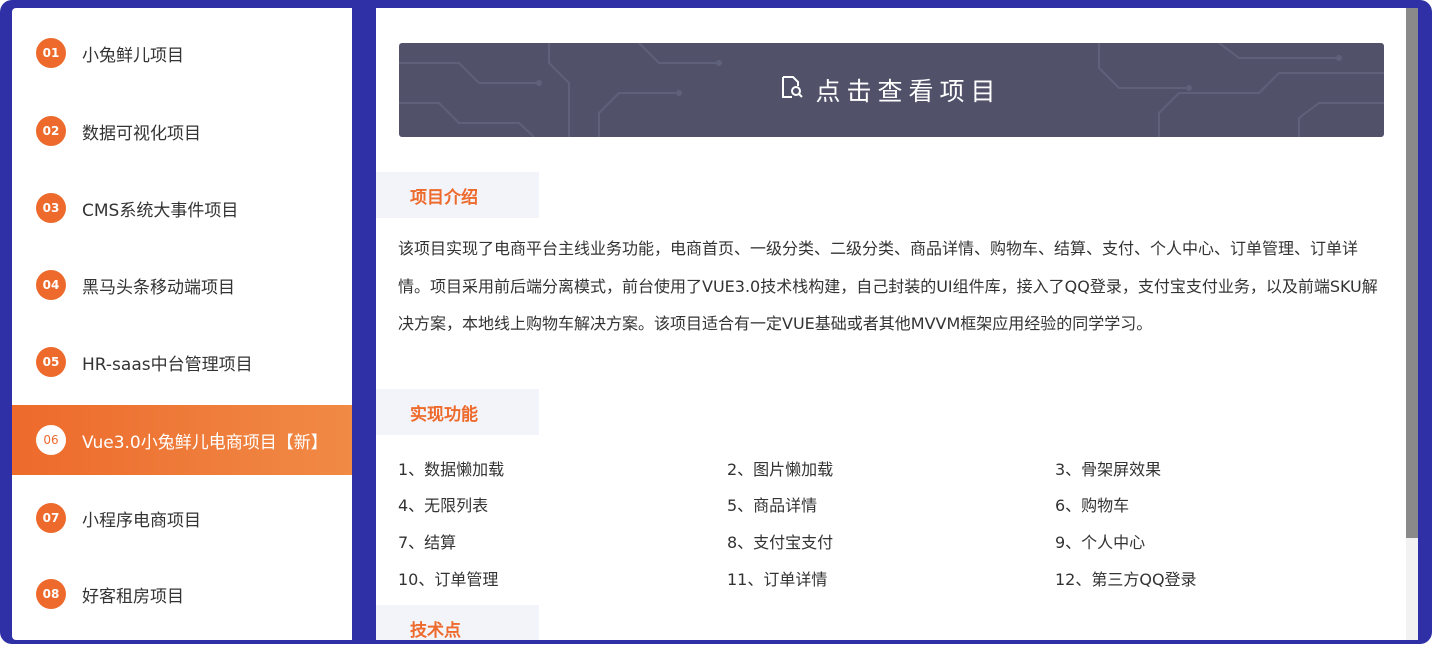  Describe the element at coordinates (780, 469) in the screenshot. I see `feature-item: 2、图片懒加载` at that location.